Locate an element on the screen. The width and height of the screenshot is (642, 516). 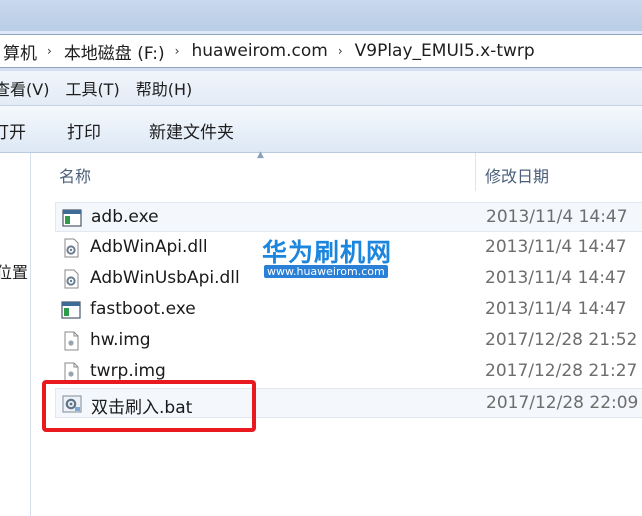
breadcrumb-computer: 算机 is located at coordinates (18, 51).